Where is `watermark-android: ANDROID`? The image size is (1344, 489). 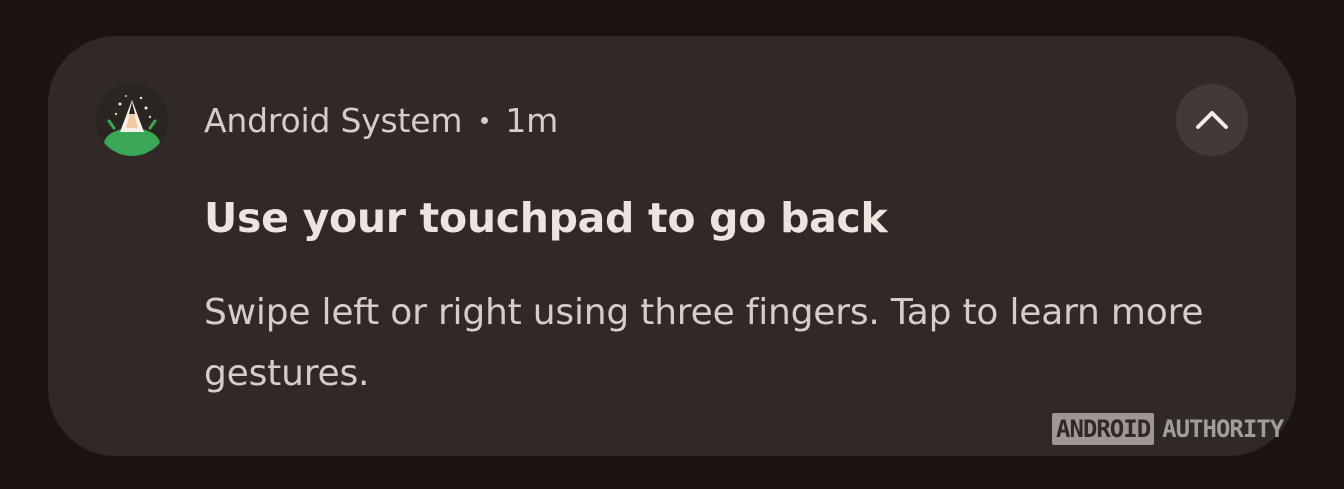 watermark-android: ANDROID is located at coordinates (1103, 429).